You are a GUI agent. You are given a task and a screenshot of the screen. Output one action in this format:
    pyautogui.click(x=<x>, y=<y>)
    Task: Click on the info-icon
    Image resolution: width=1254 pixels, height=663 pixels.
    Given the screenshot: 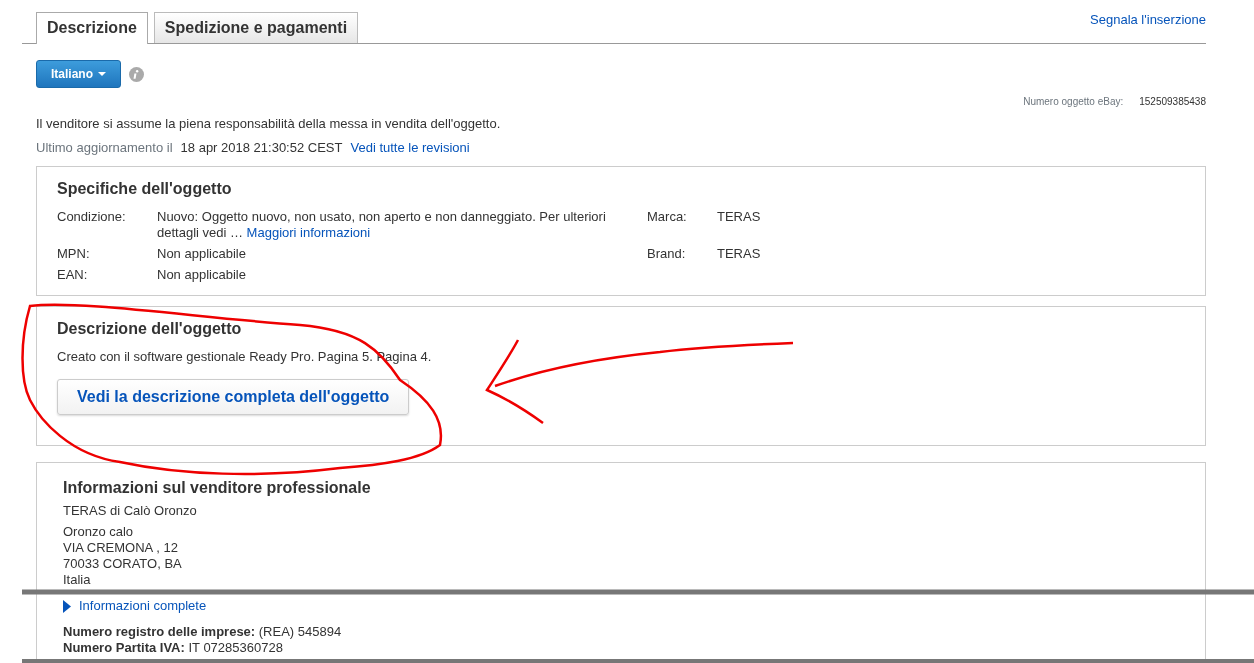 What is the action you would take?
    pyautogui.click(x=136, y=74)
    